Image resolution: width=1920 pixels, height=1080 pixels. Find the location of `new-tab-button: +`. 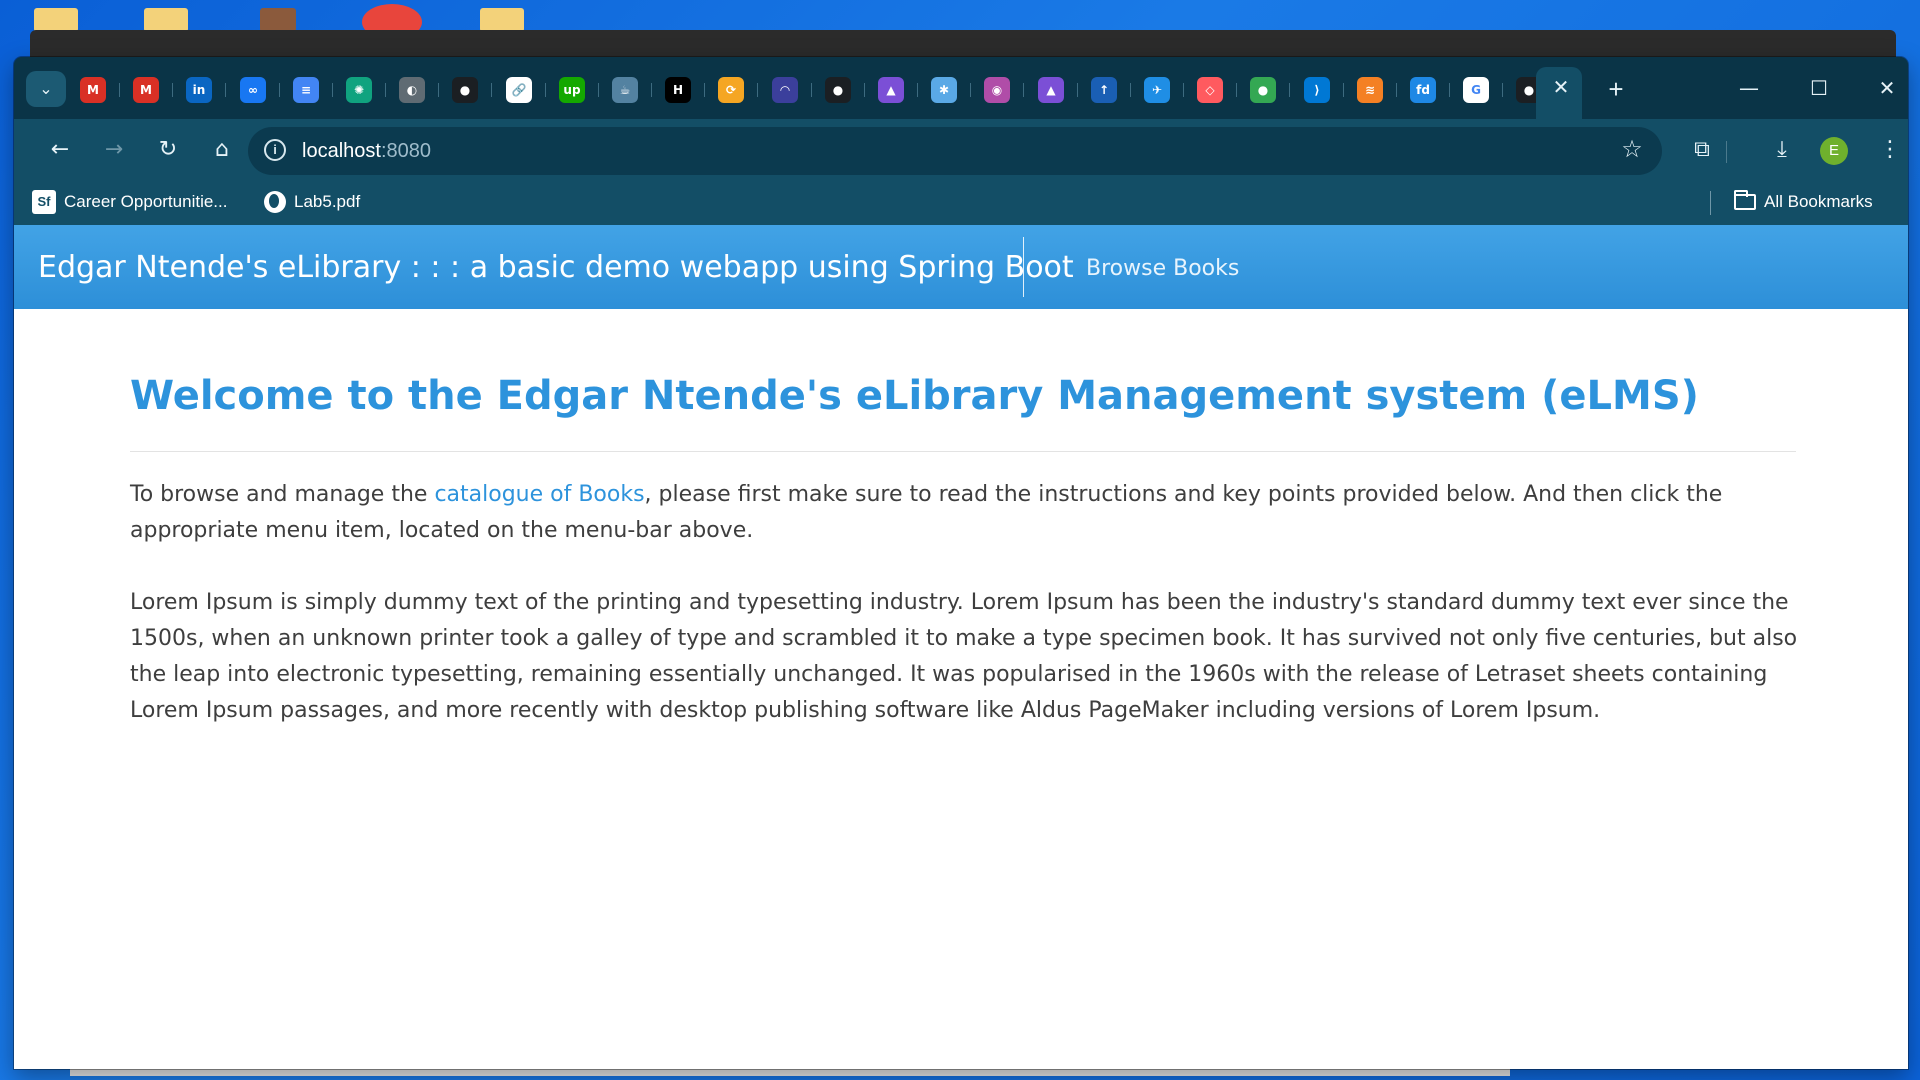

new-tab-button: + is located at coordinates (1616, 90).